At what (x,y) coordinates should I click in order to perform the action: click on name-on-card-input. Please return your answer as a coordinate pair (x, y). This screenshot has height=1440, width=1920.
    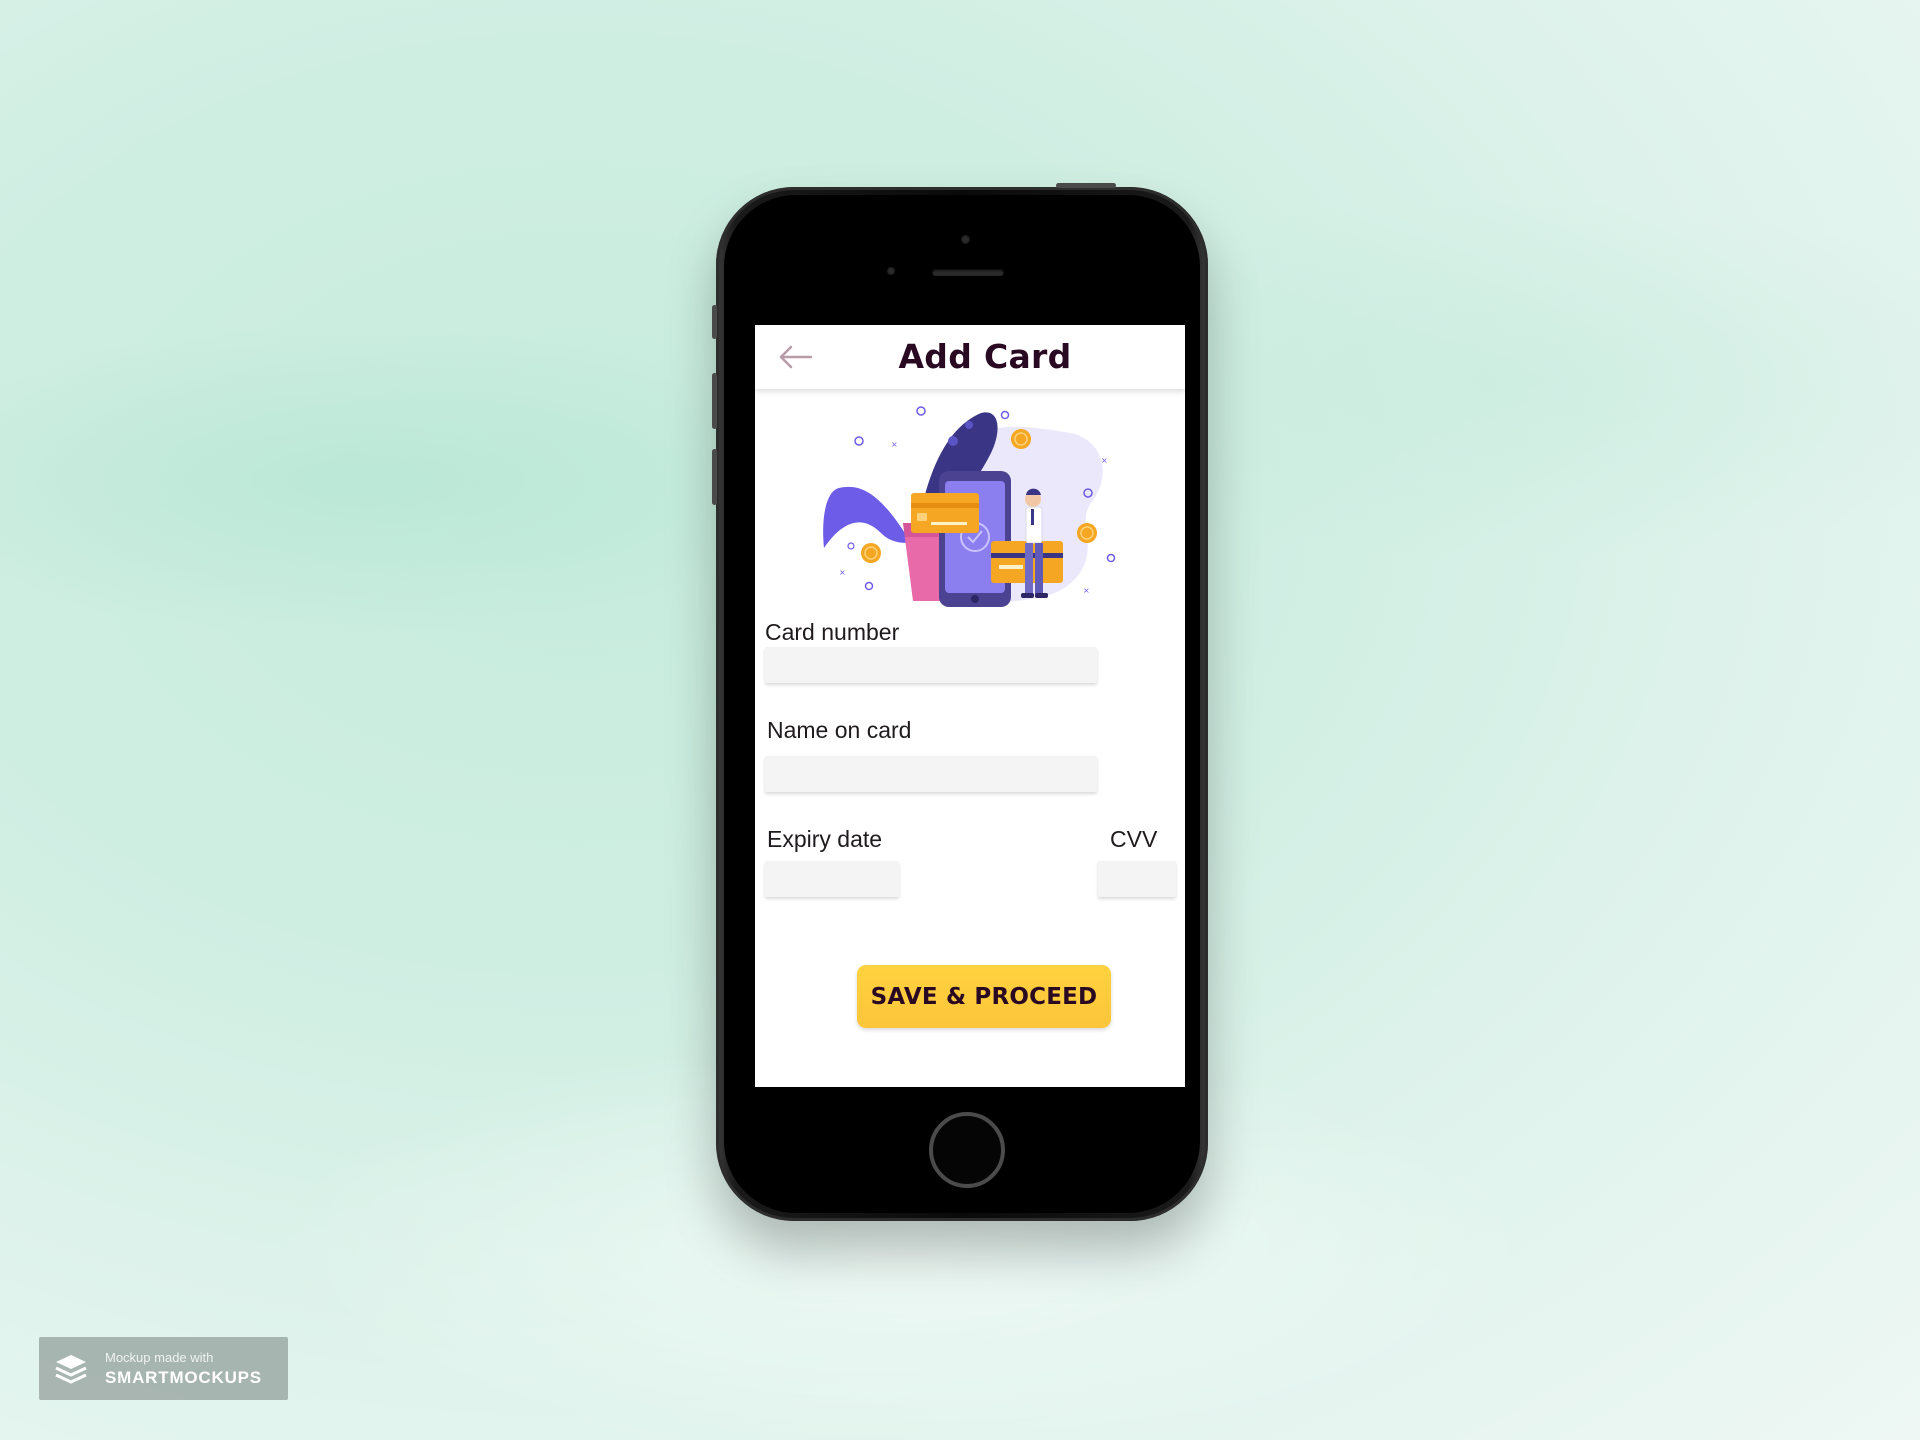
    Looking at the image, I should click on (931, 774).